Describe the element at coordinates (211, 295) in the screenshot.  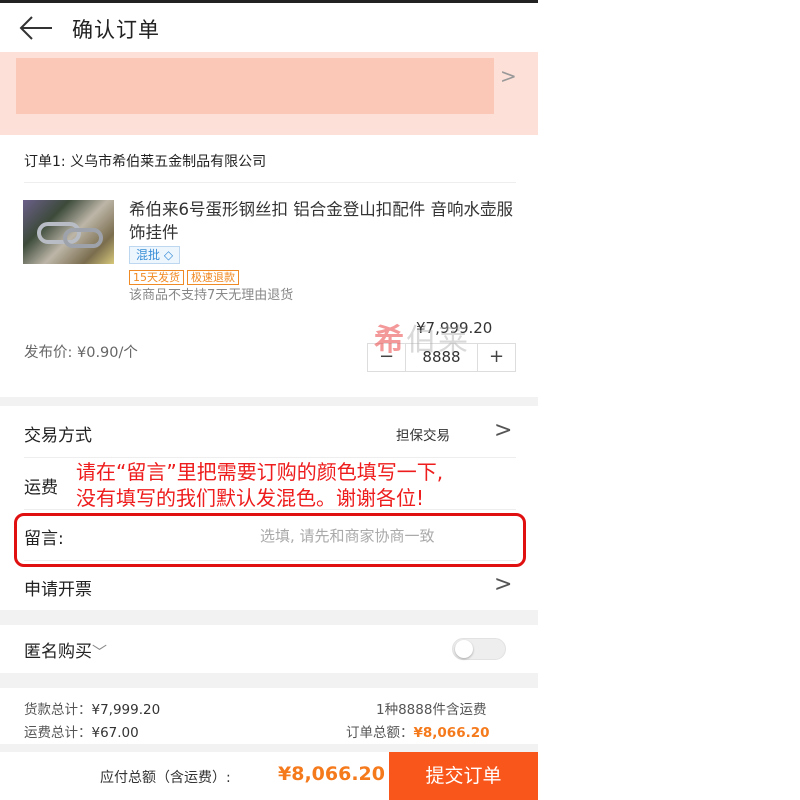
I see `no-return-notice: 该商品不支持7天无理由退货` at that location.